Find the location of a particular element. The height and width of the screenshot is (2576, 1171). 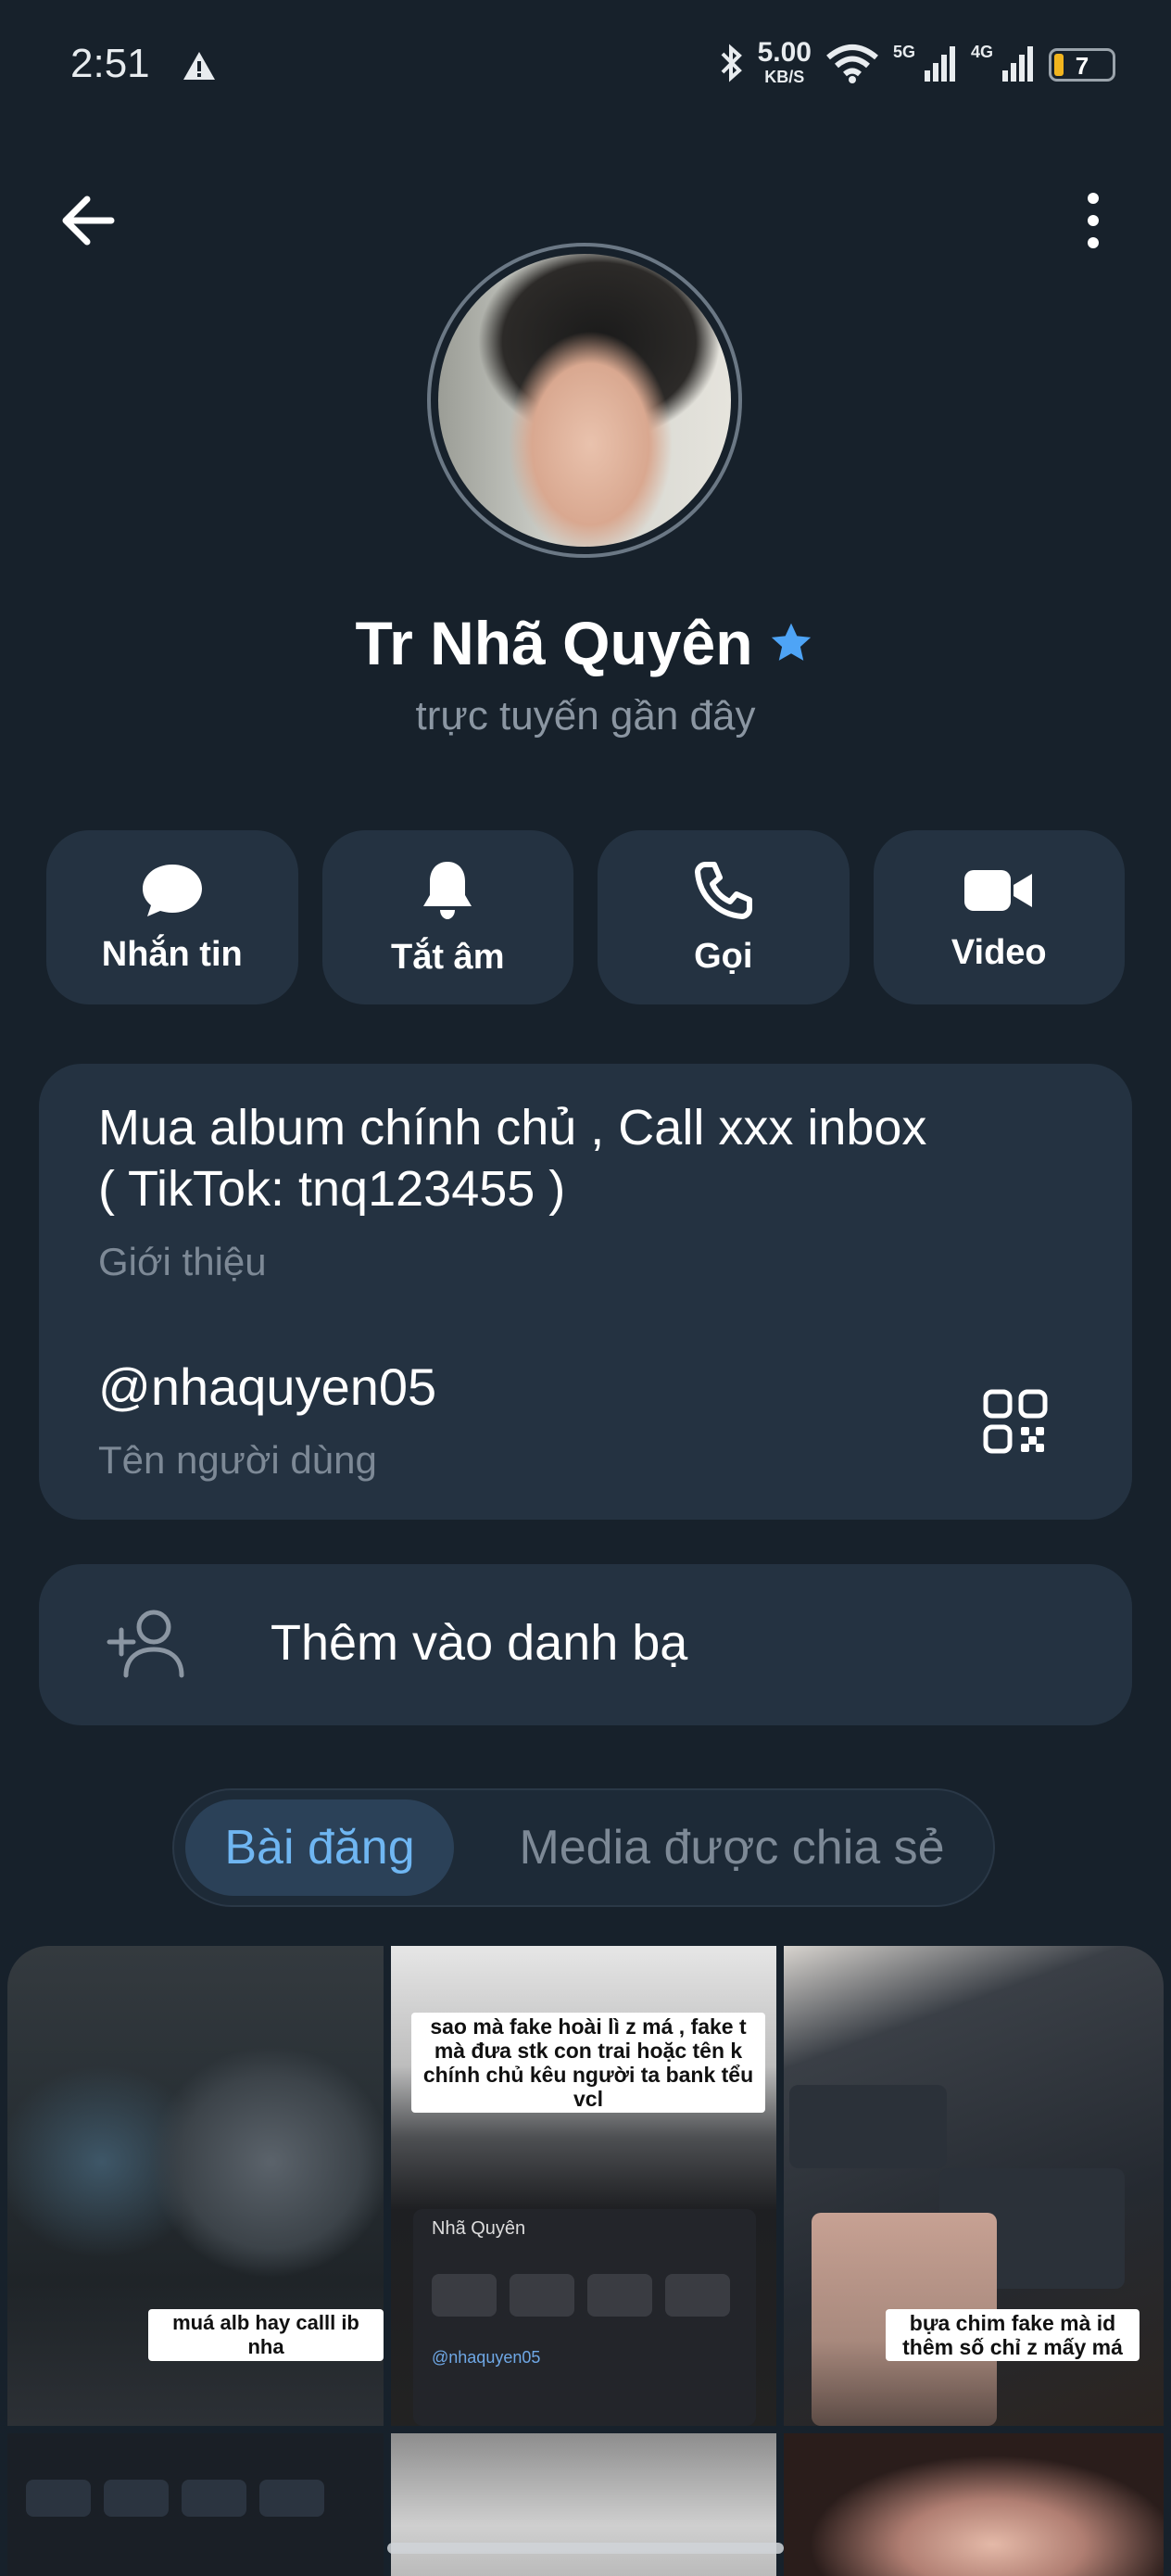

post-thumbnail: bựa chim fake mà id thêm số chỉ z mấy má is located at coordinates (974, 2186).